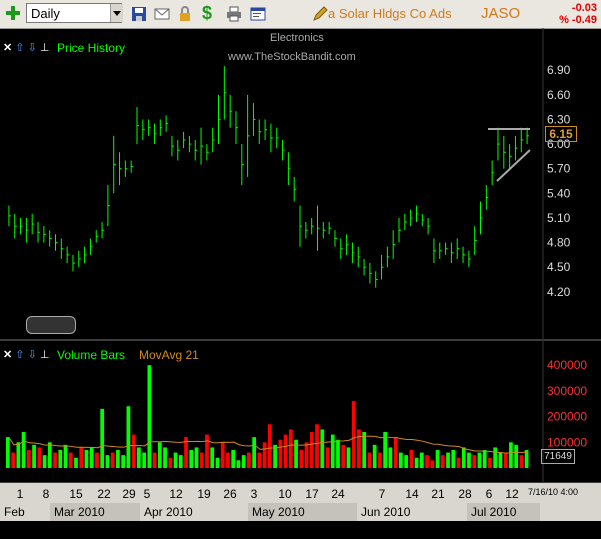  What do you see at coordinates (19, 355) in the screenshot?
I see `arrow-up-icon: ⇧` at bounding box center [19, 355].